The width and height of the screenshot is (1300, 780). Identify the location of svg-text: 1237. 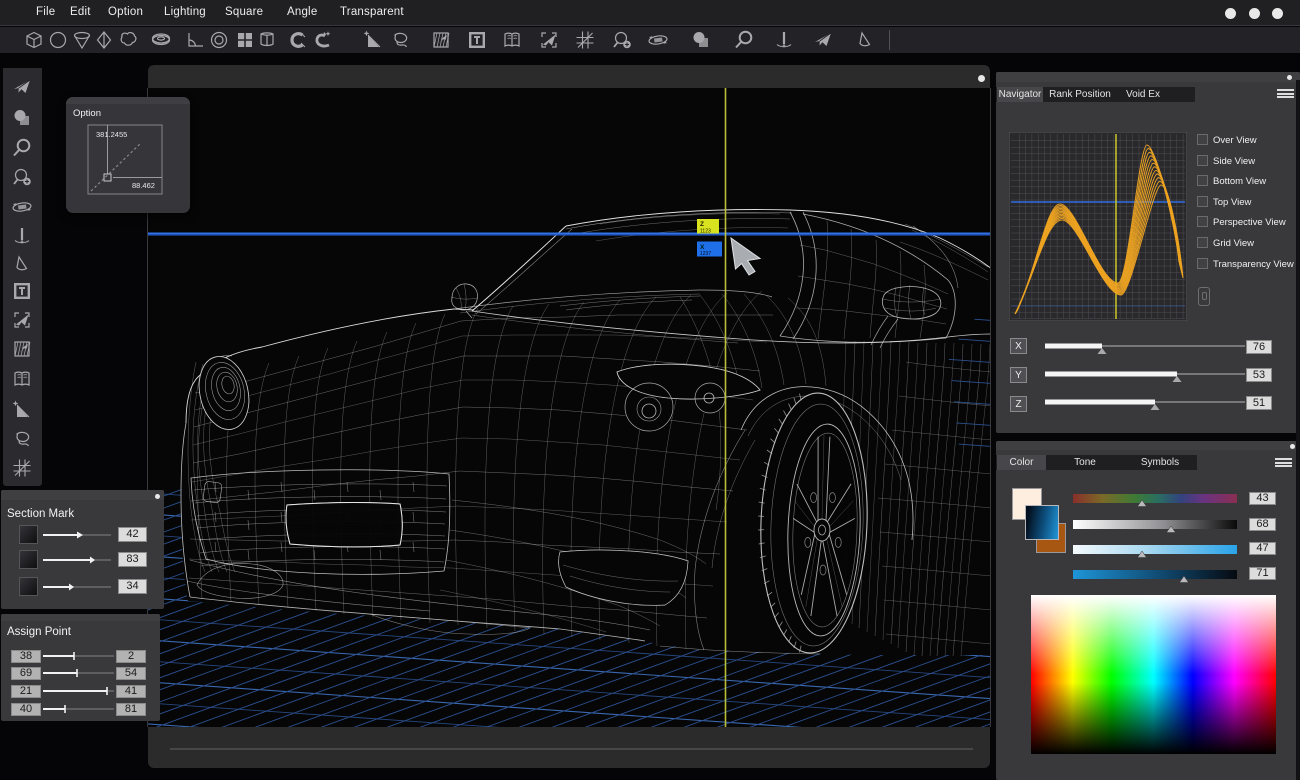
(705, 254).